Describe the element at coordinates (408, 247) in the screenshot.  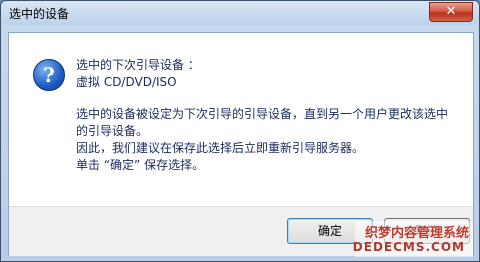
I see `watermark-url: DEDECMS.COM` at that location.